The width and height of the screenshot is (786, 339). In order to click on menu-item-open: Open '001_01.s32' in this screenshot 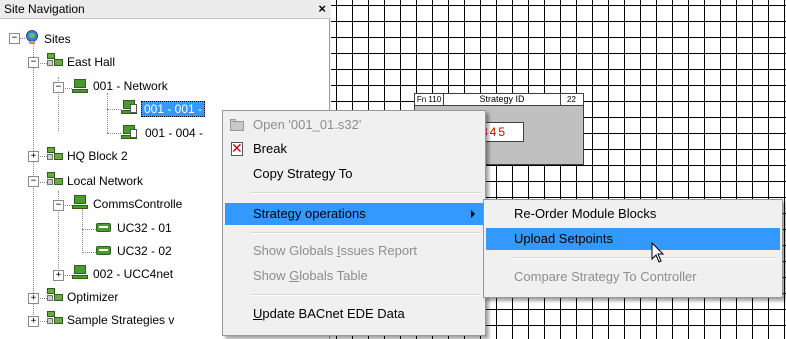, I will do `click(354, 125)`.